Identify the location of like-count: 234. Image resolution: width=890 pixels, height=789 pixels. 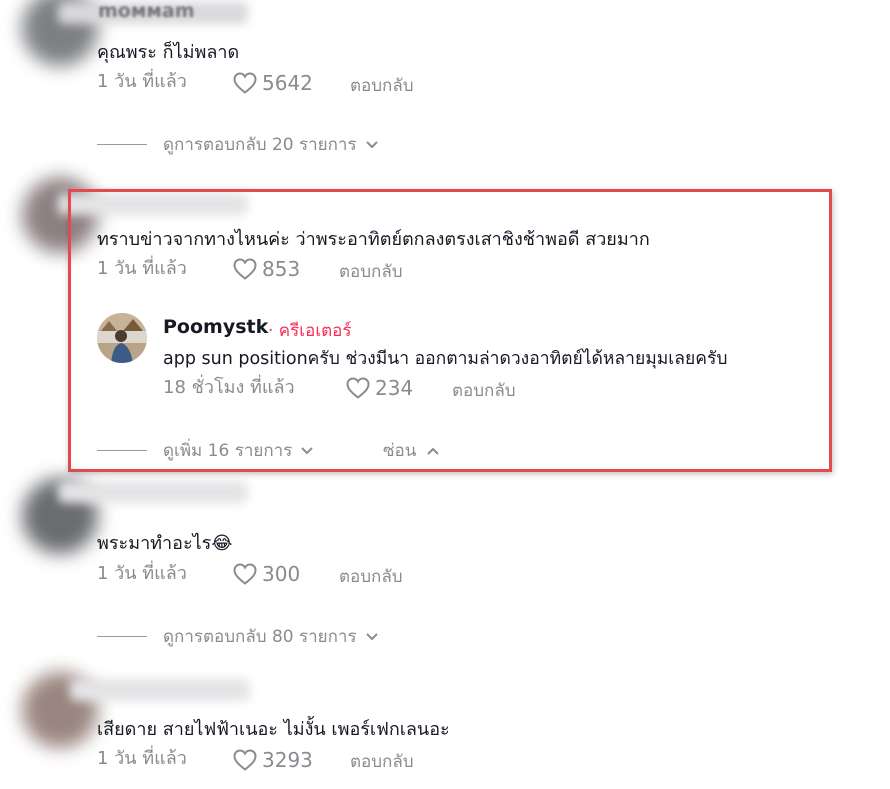
(394, 388).